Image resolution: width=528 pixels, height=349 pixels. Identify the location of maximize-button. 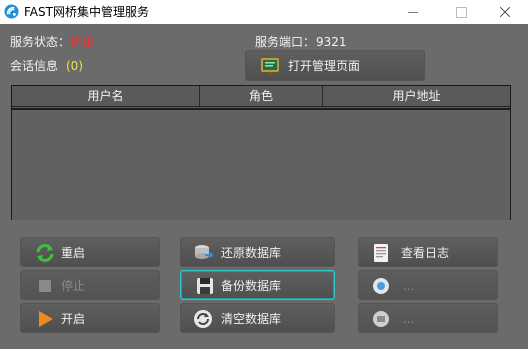
(461, 12).